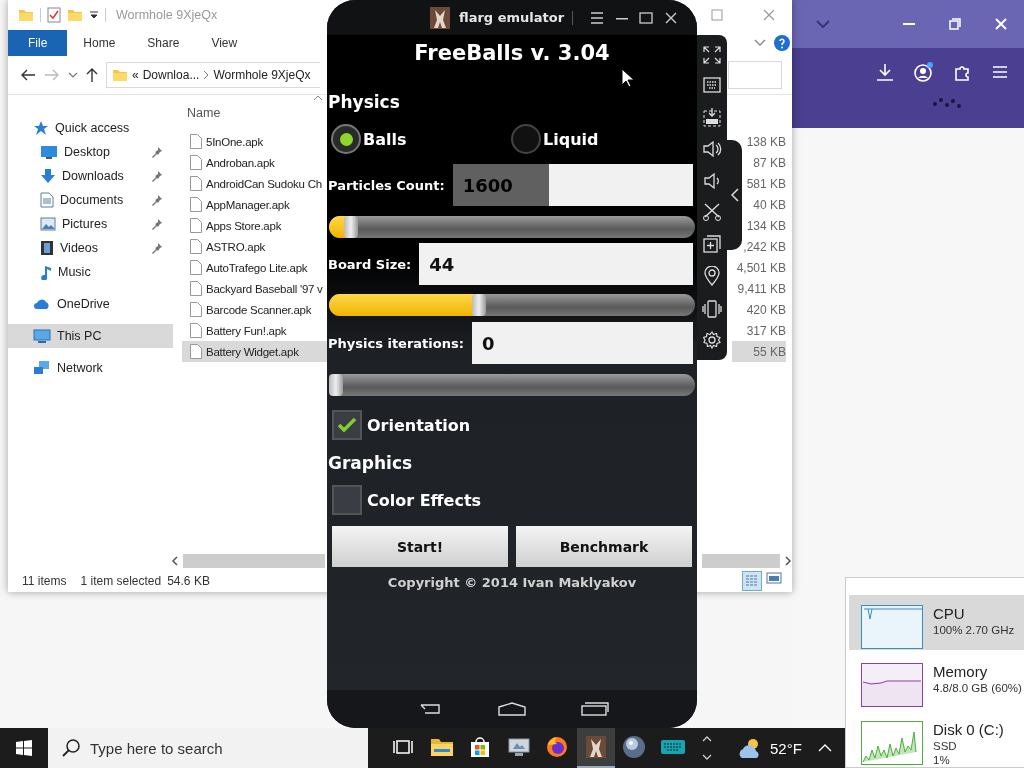 The image size is (1024, 768). I want to click on breadcrumb: Wormhole 9XjeQx, so click(262, 75).